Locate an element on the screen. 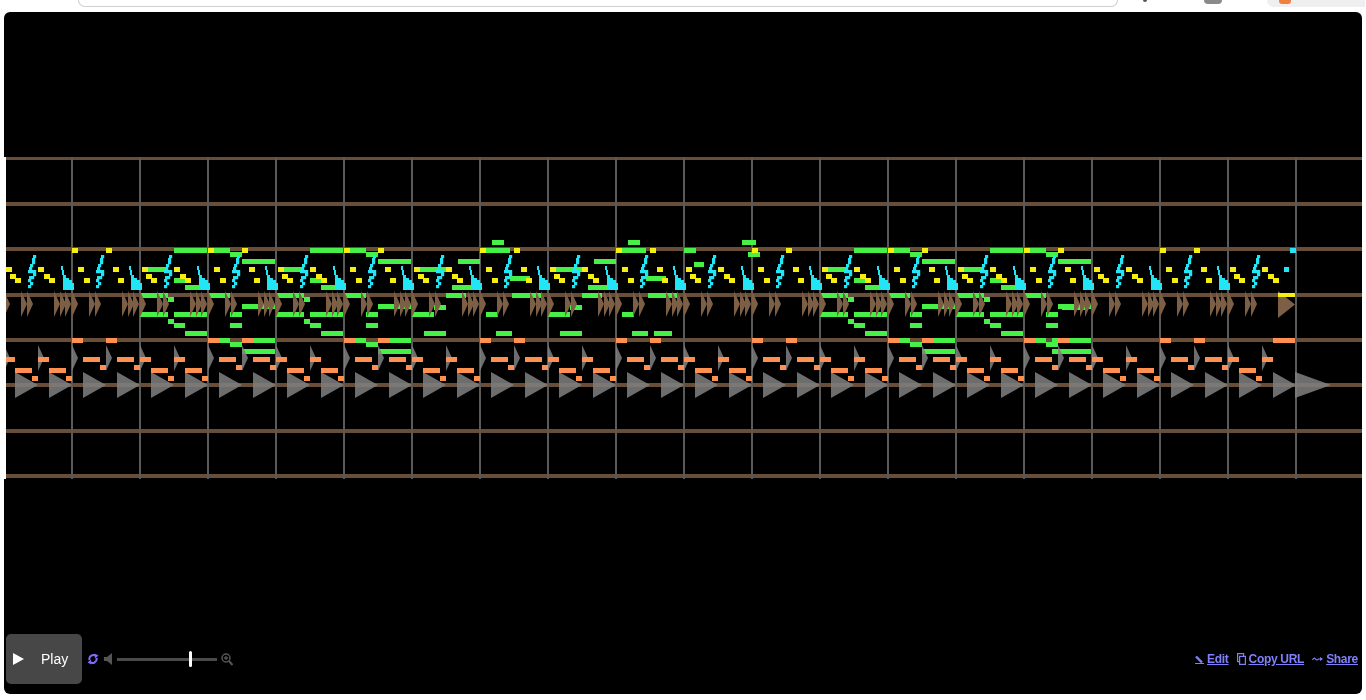 The width and height of the screenshot is (1366, 700). slider-thumb is located at coordinates (190, 659).